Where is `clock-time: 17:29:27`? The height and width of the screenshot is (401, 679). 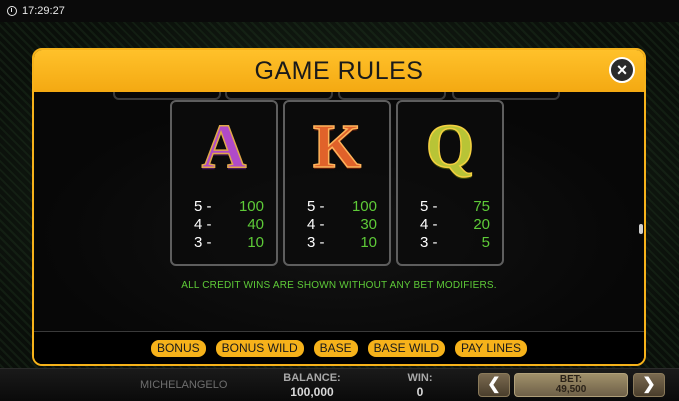 clock-time: 17:29:27 is located at coordinates (43, 11).